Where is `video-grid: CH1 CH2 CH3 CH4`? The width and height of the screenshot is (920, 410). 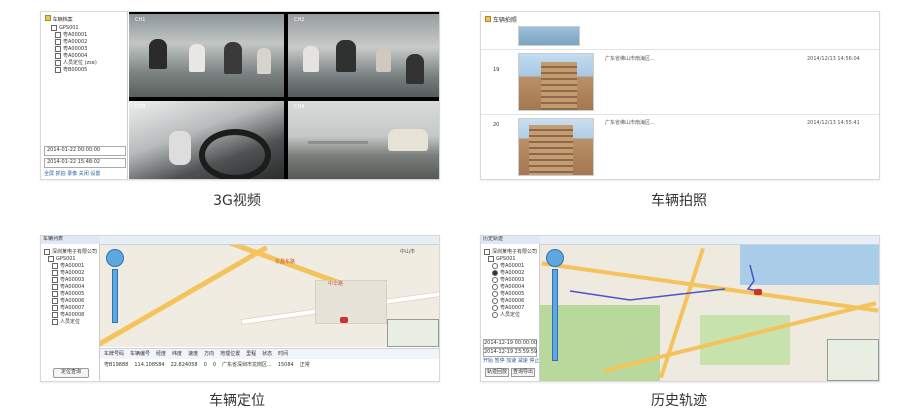
video-grid: CH1 CH2 CH3 CH4 is located at coordinates (284, 95).